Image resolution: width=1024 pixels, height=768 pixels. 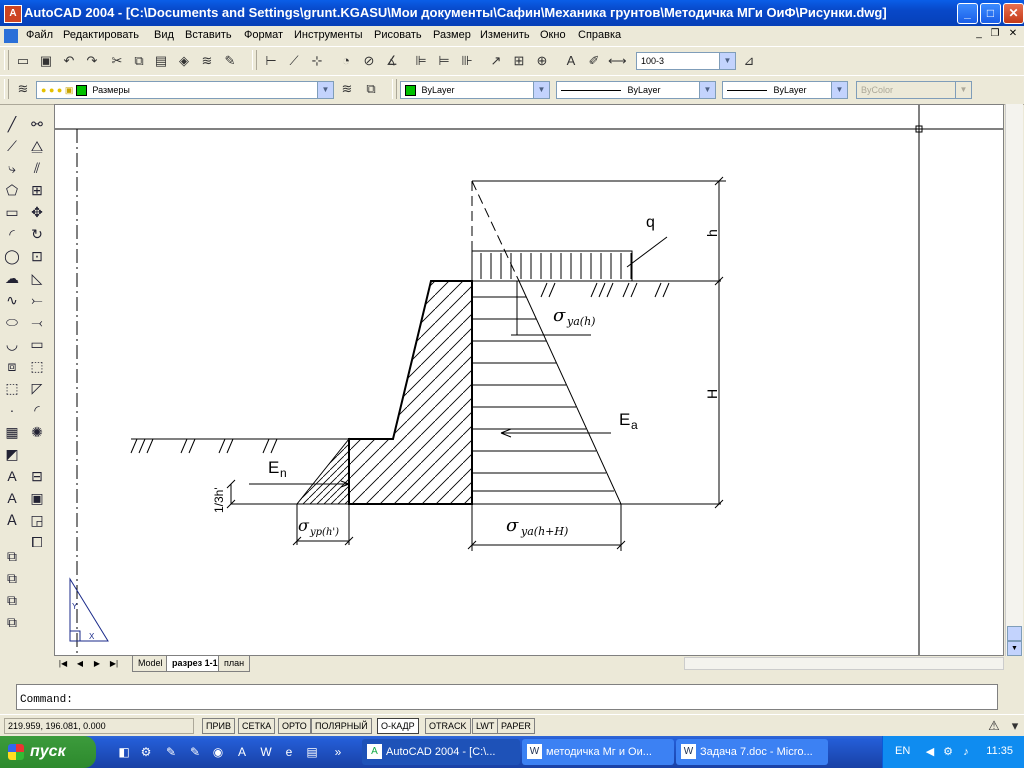 I want to click on otrack-toggle: OTRACK, so click(x=448, y=726).